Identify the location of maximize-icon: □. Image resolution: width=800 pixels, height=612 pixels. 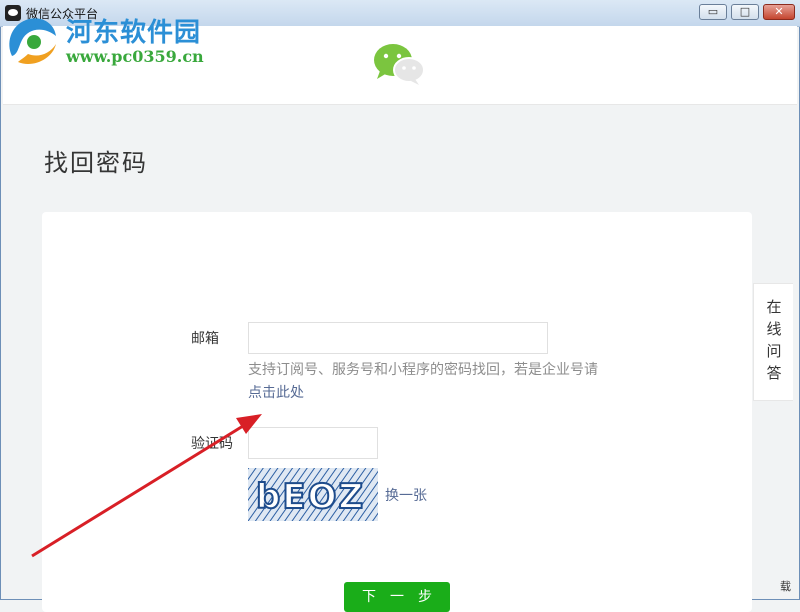
(745, 11).